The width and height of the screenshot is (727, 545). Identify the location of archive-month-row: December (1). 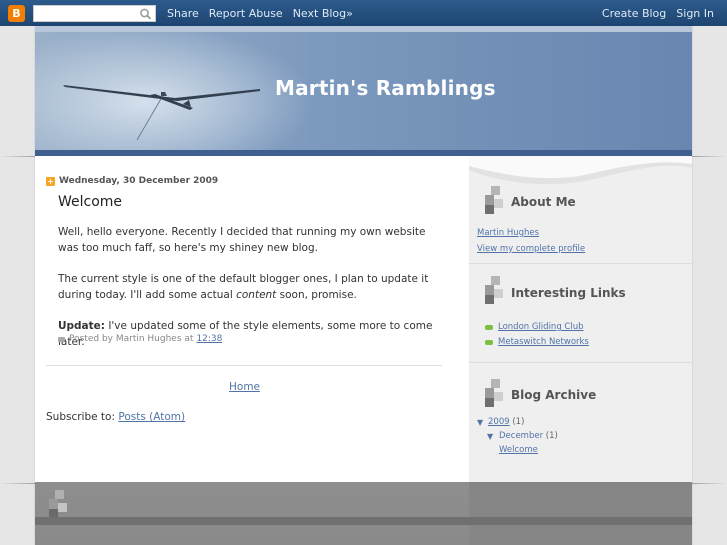
(528, 436).